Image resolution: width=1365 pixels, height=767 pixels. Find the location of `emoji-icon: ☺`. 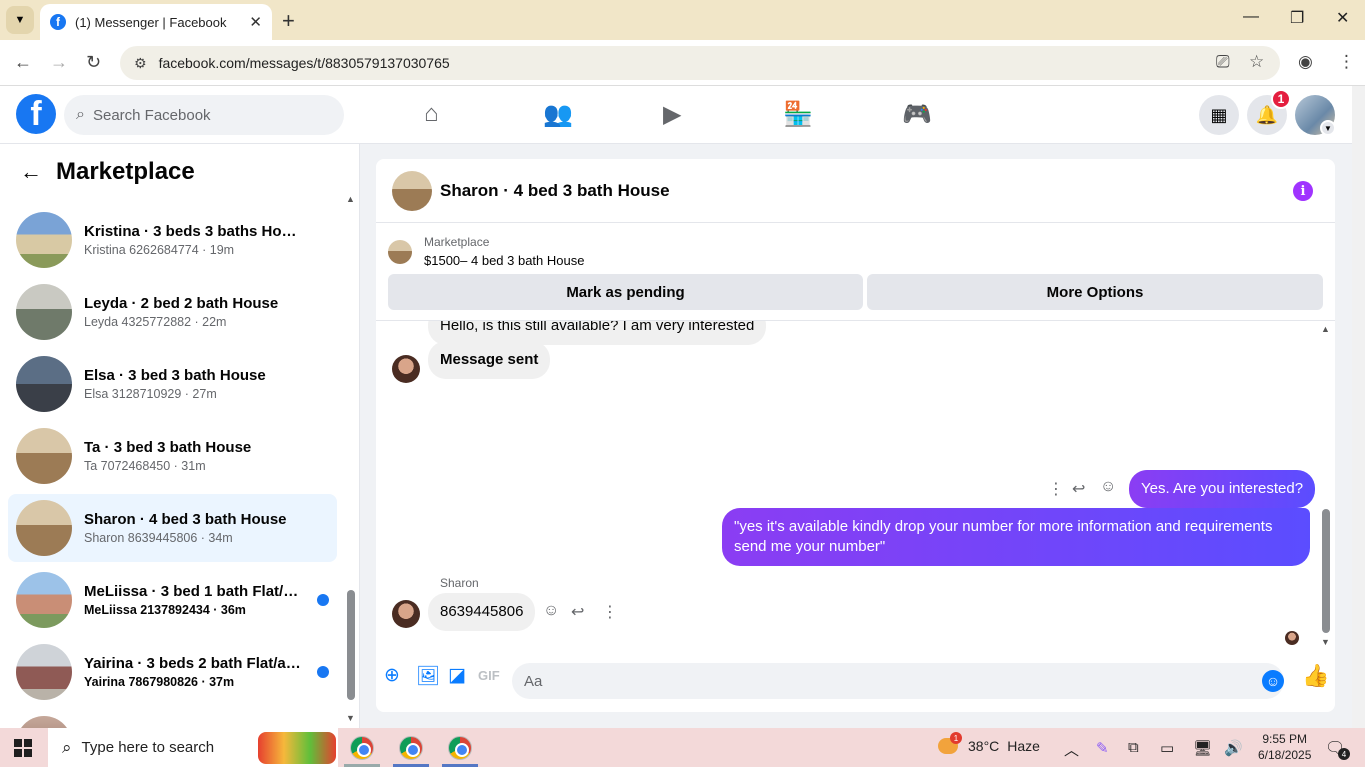

emoji-icon: ☺ is located at coordinates (1273, 681).